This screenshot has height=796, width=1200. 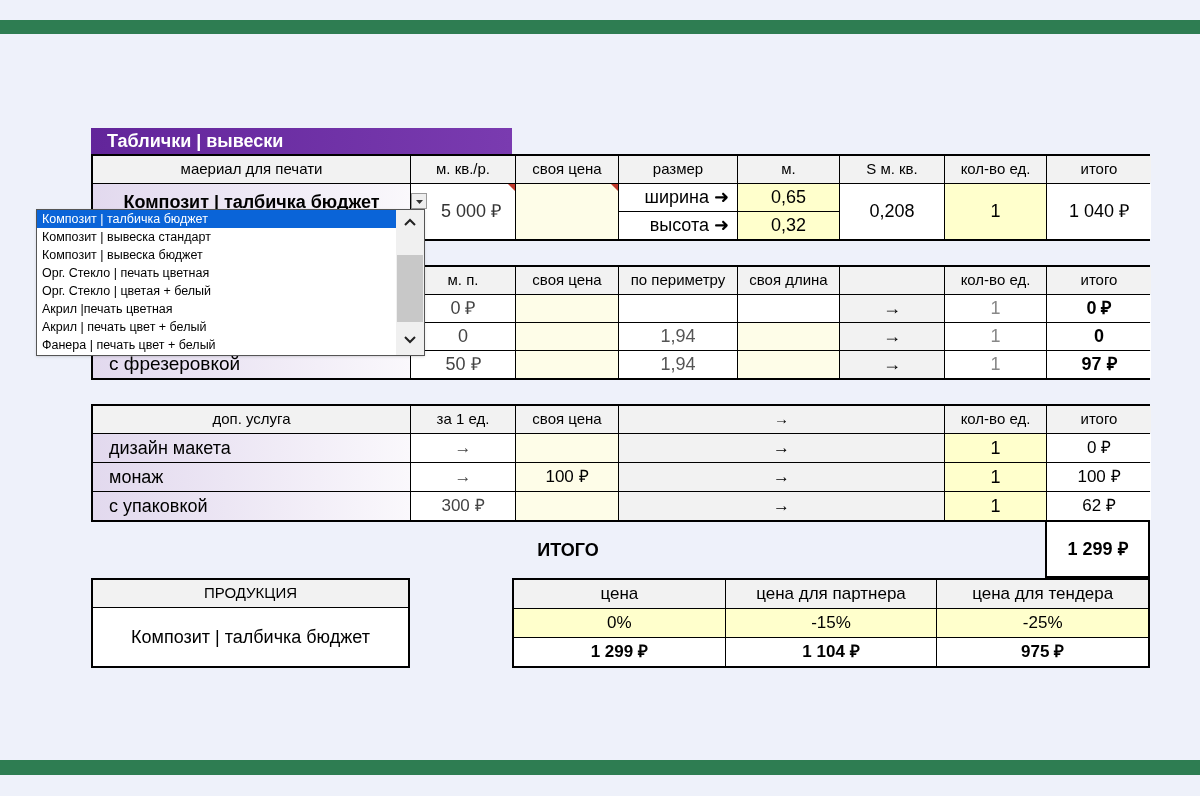 I want to click on scrollbar, so click(x=410, y=282).